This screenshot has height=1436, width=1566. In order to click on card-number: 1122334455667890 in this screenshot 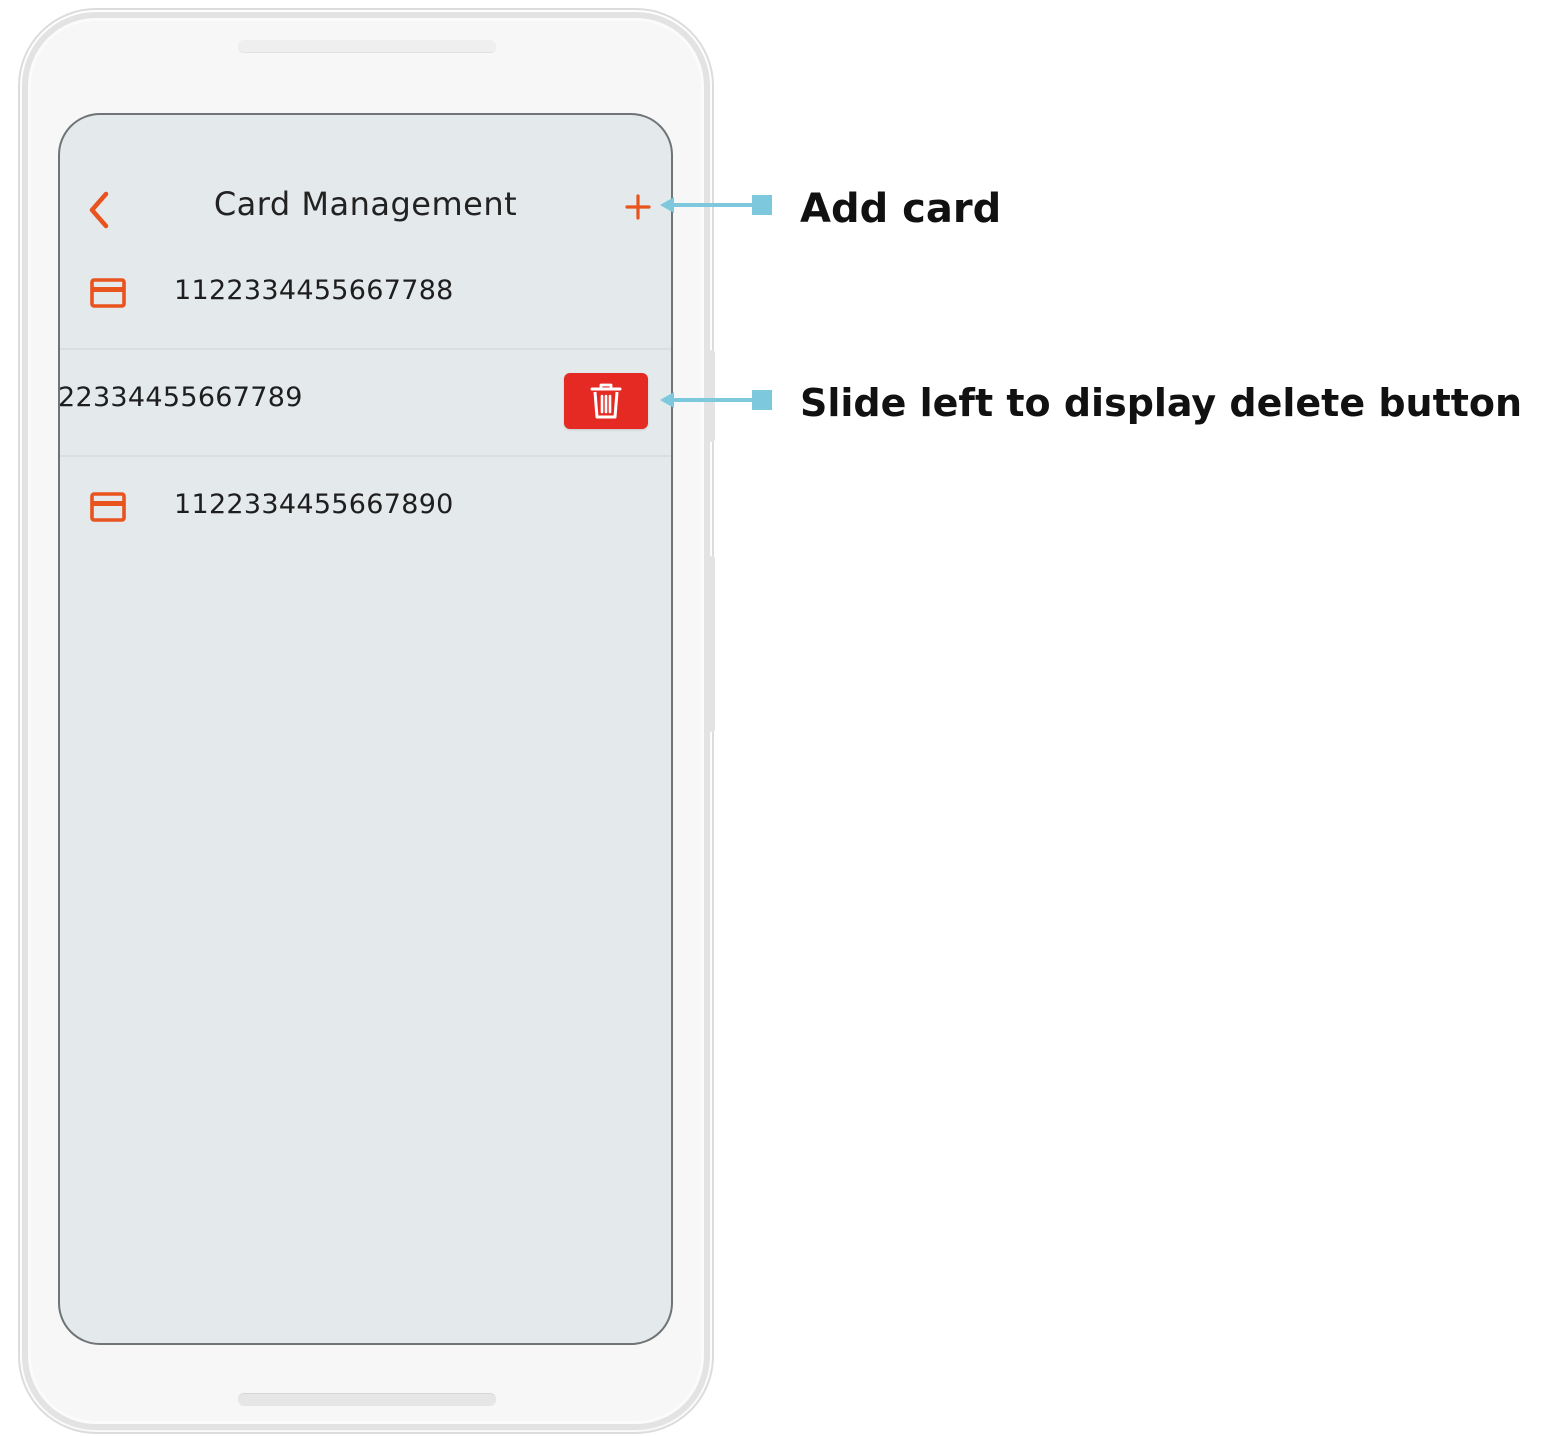, I will do `click(314, 504)`.